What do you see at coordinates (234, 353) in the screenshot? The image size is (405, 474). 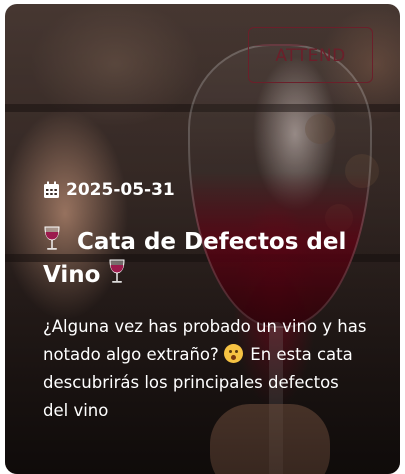 I see `face-with-hand-over-mouth-icon` at bounding box center [234, 353].